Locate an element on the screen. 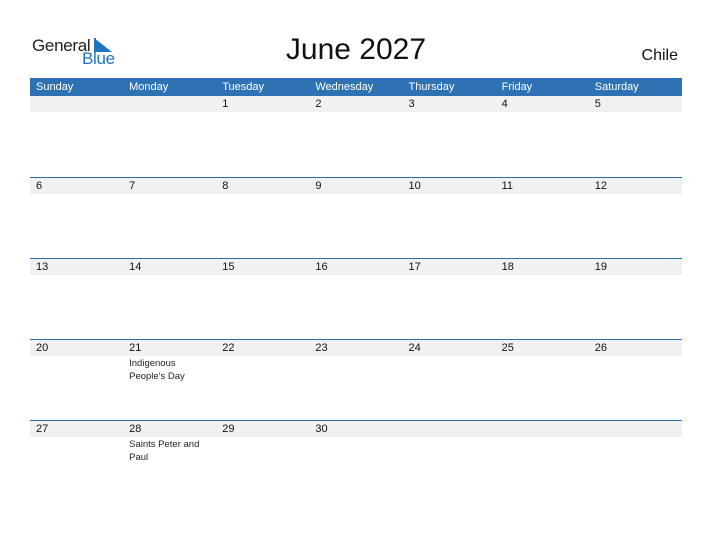  day-number: 20 is located at coordinates (42, 348).